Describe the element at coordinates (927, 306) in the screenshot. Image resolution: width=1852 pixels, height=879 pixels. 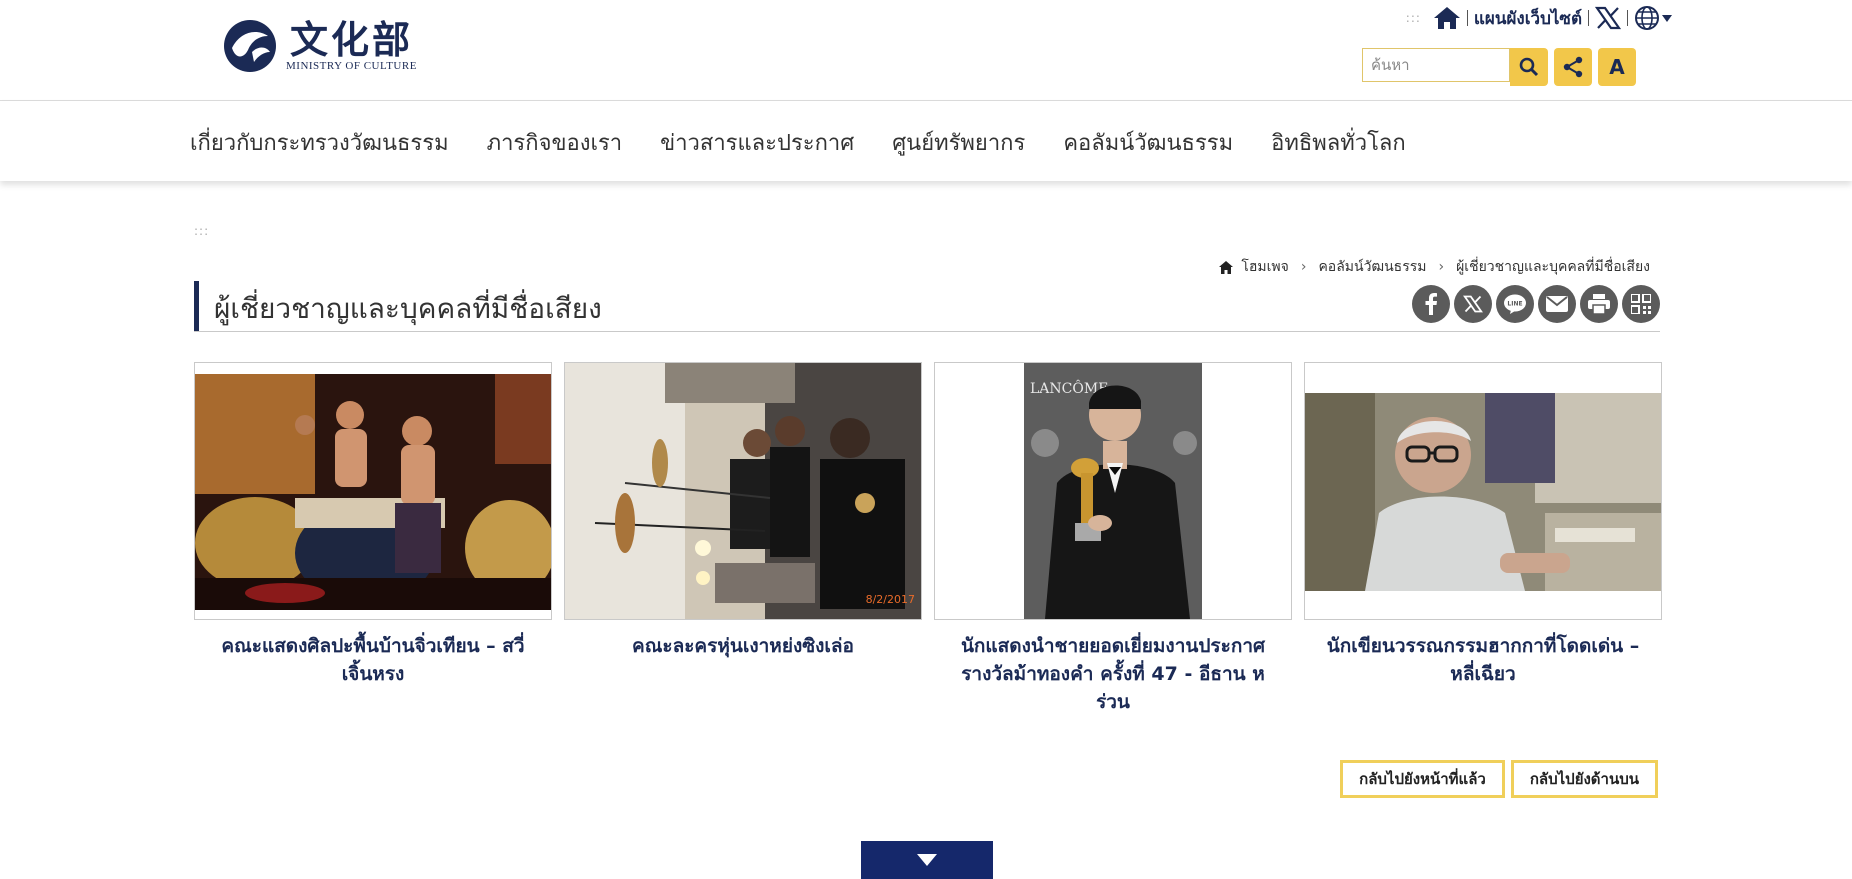
I see `page-title-bar: ผู้เชี่ยวชาญและบุคคลที่มีชื่อเสียง LINE` at that location.